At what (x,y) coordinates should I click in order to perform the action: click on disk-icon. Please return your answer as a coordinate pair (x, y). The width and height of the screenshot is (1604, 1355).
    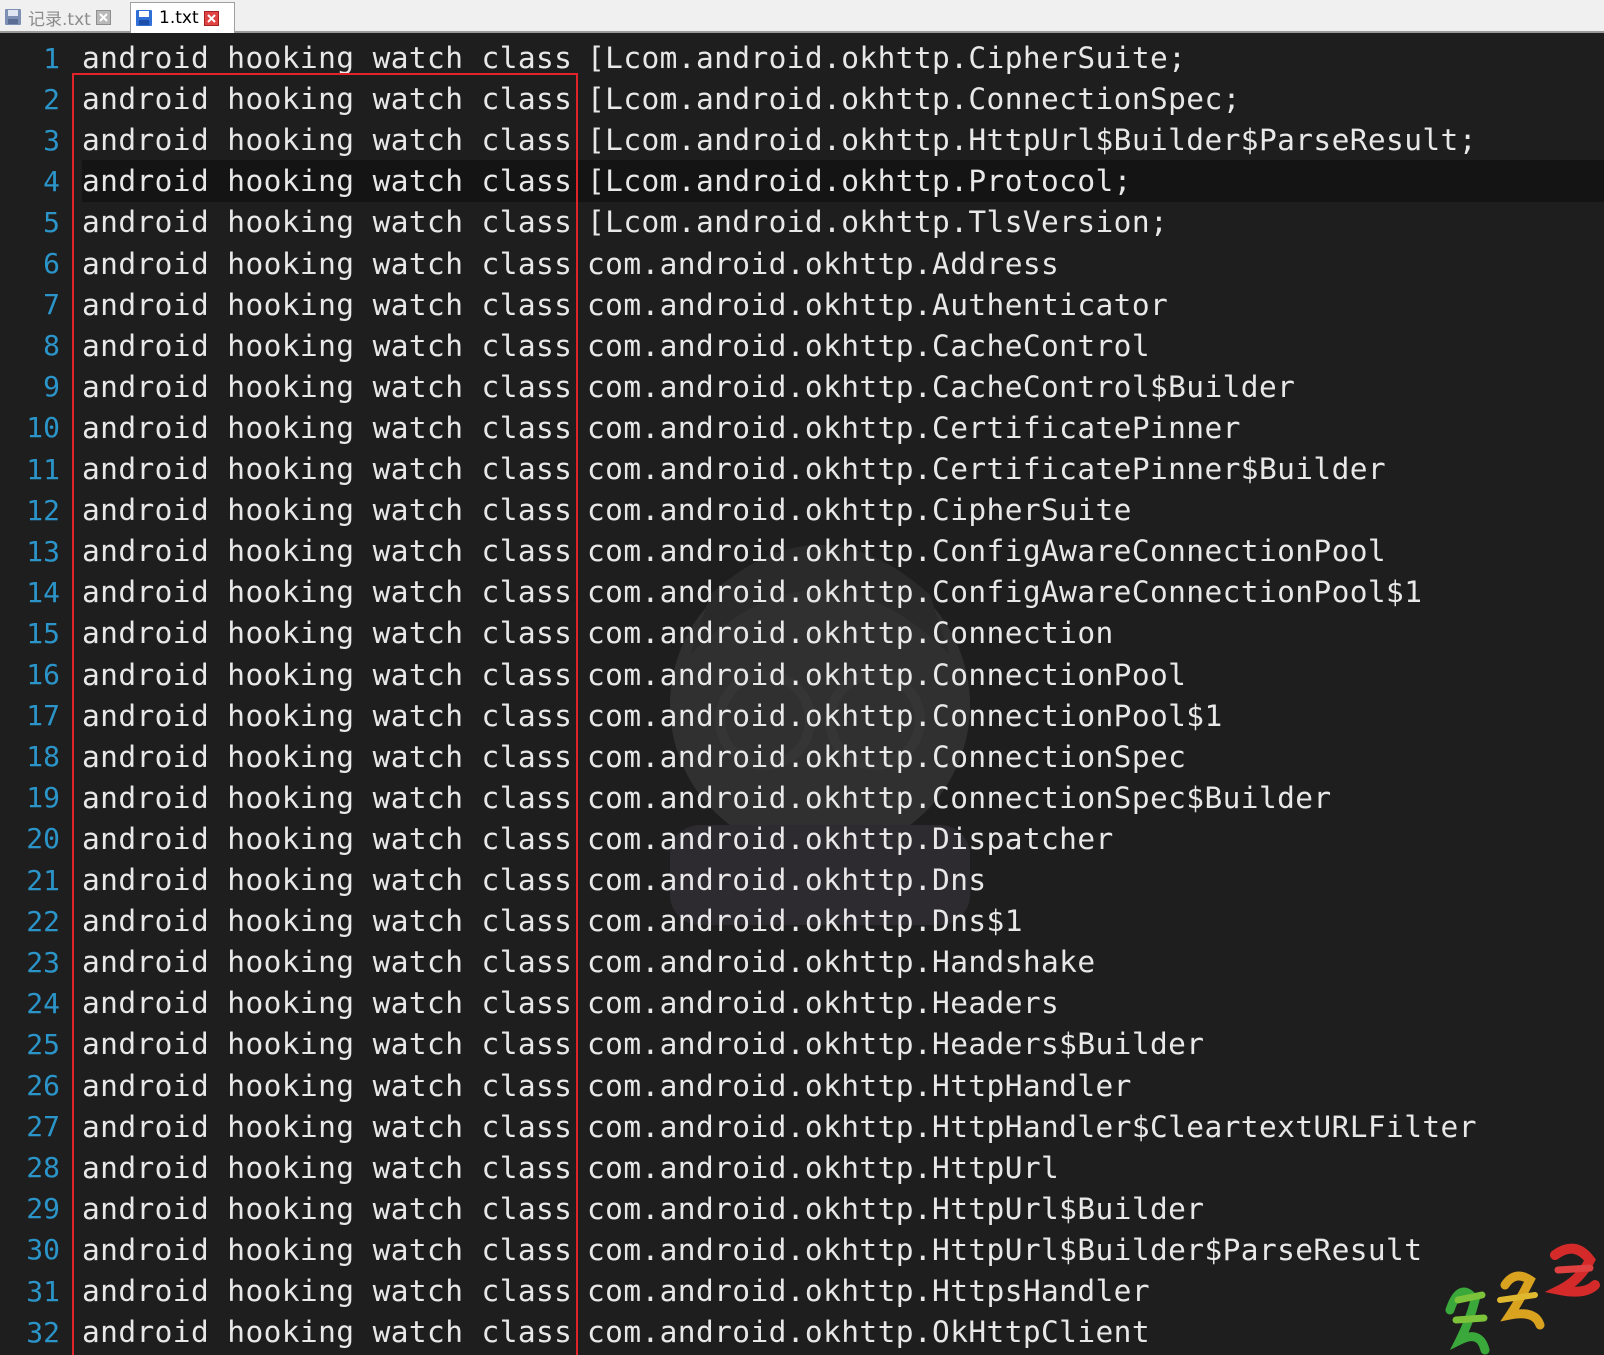
    Looking at the image, I should click on (144, 18).